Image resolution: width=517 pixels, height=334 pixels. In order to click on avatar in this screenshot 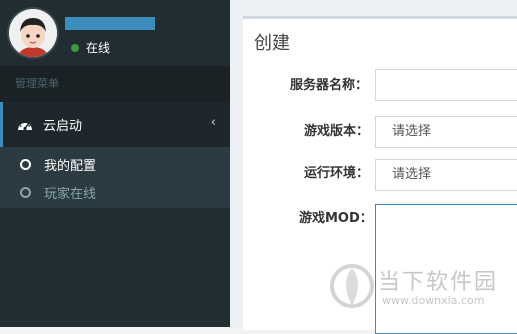, I will do `click(33, 33)`.